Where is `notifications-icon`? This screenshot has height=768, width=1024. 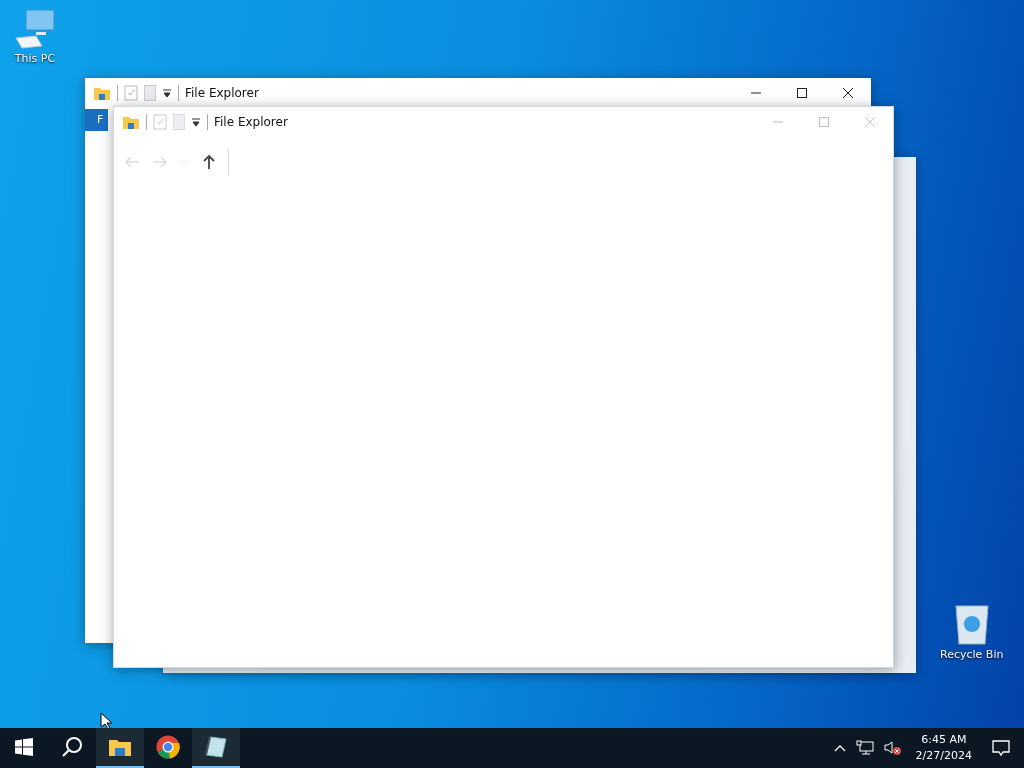 notifications-icon is located at coordinates (1001, 748).